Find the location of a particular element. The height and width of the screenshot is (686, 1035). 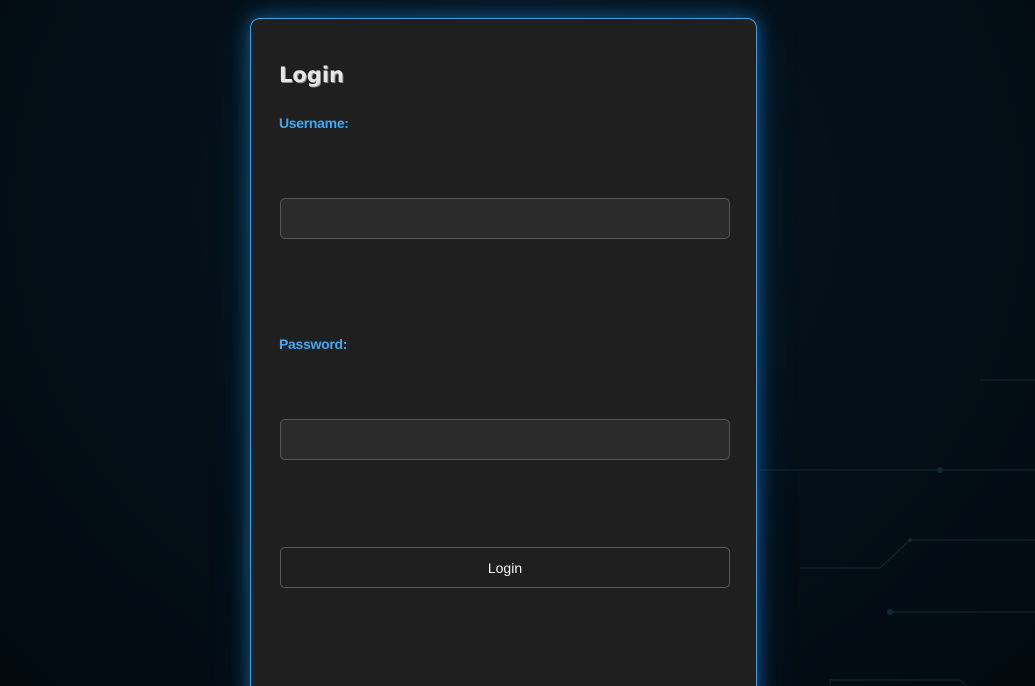

login-button: Login is located at coordinates (505, 567).